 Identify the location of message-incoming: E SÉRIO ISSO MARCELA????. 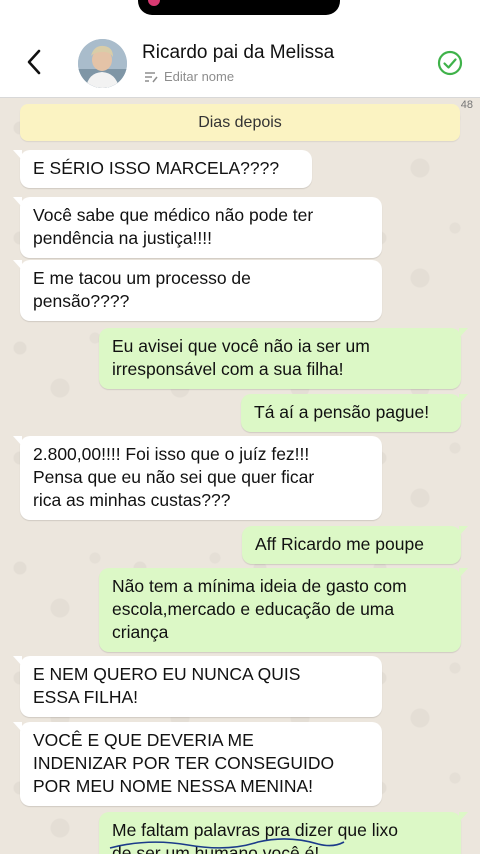
(162, 169).